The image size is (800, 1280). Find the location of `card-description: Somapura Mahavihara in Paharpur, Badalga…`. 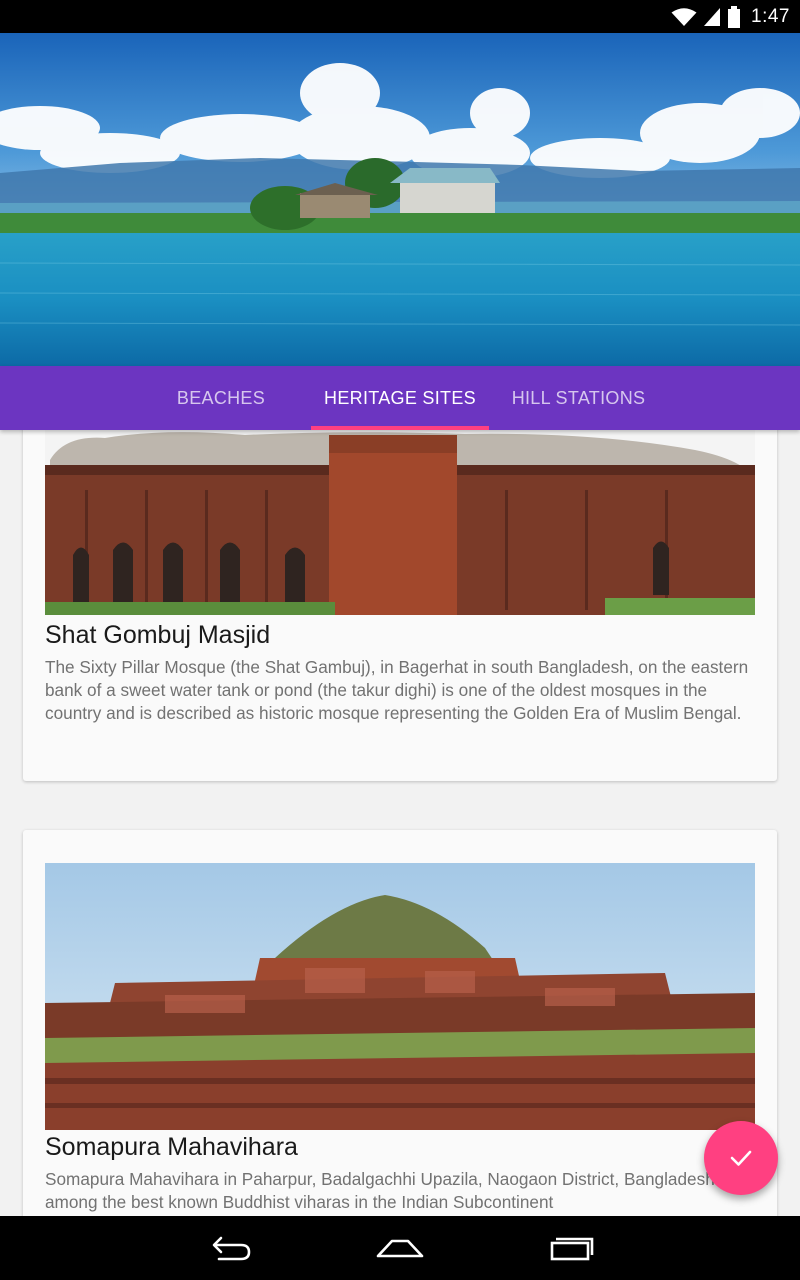

card-description: Somapura Mahavihara in Paharpur, Badalga… is located at coordinates (388, 1190).